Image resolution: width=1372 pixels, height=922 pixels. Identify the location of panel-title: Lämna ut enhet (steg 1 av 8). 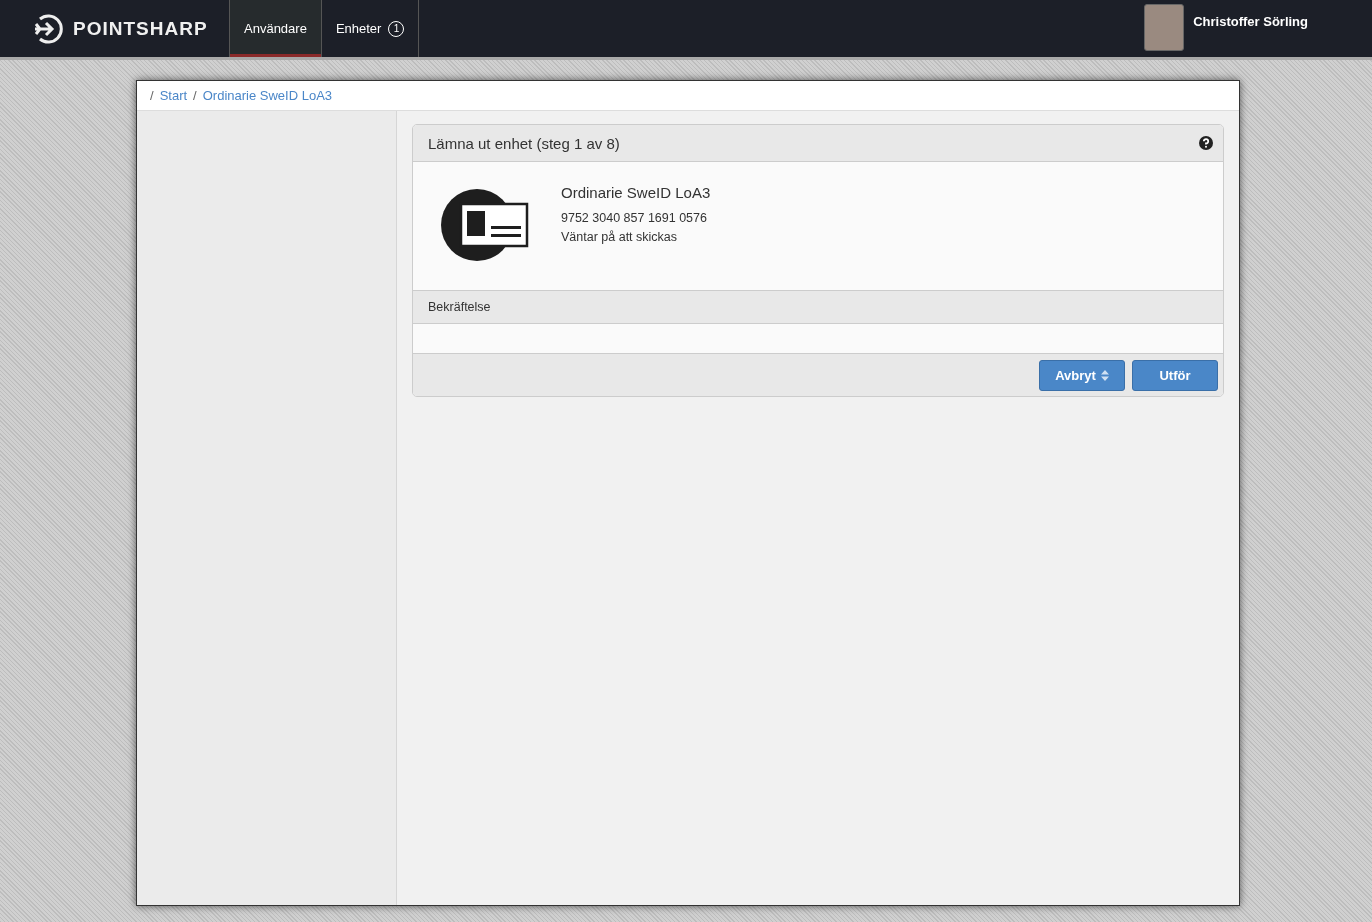
(524, 143).